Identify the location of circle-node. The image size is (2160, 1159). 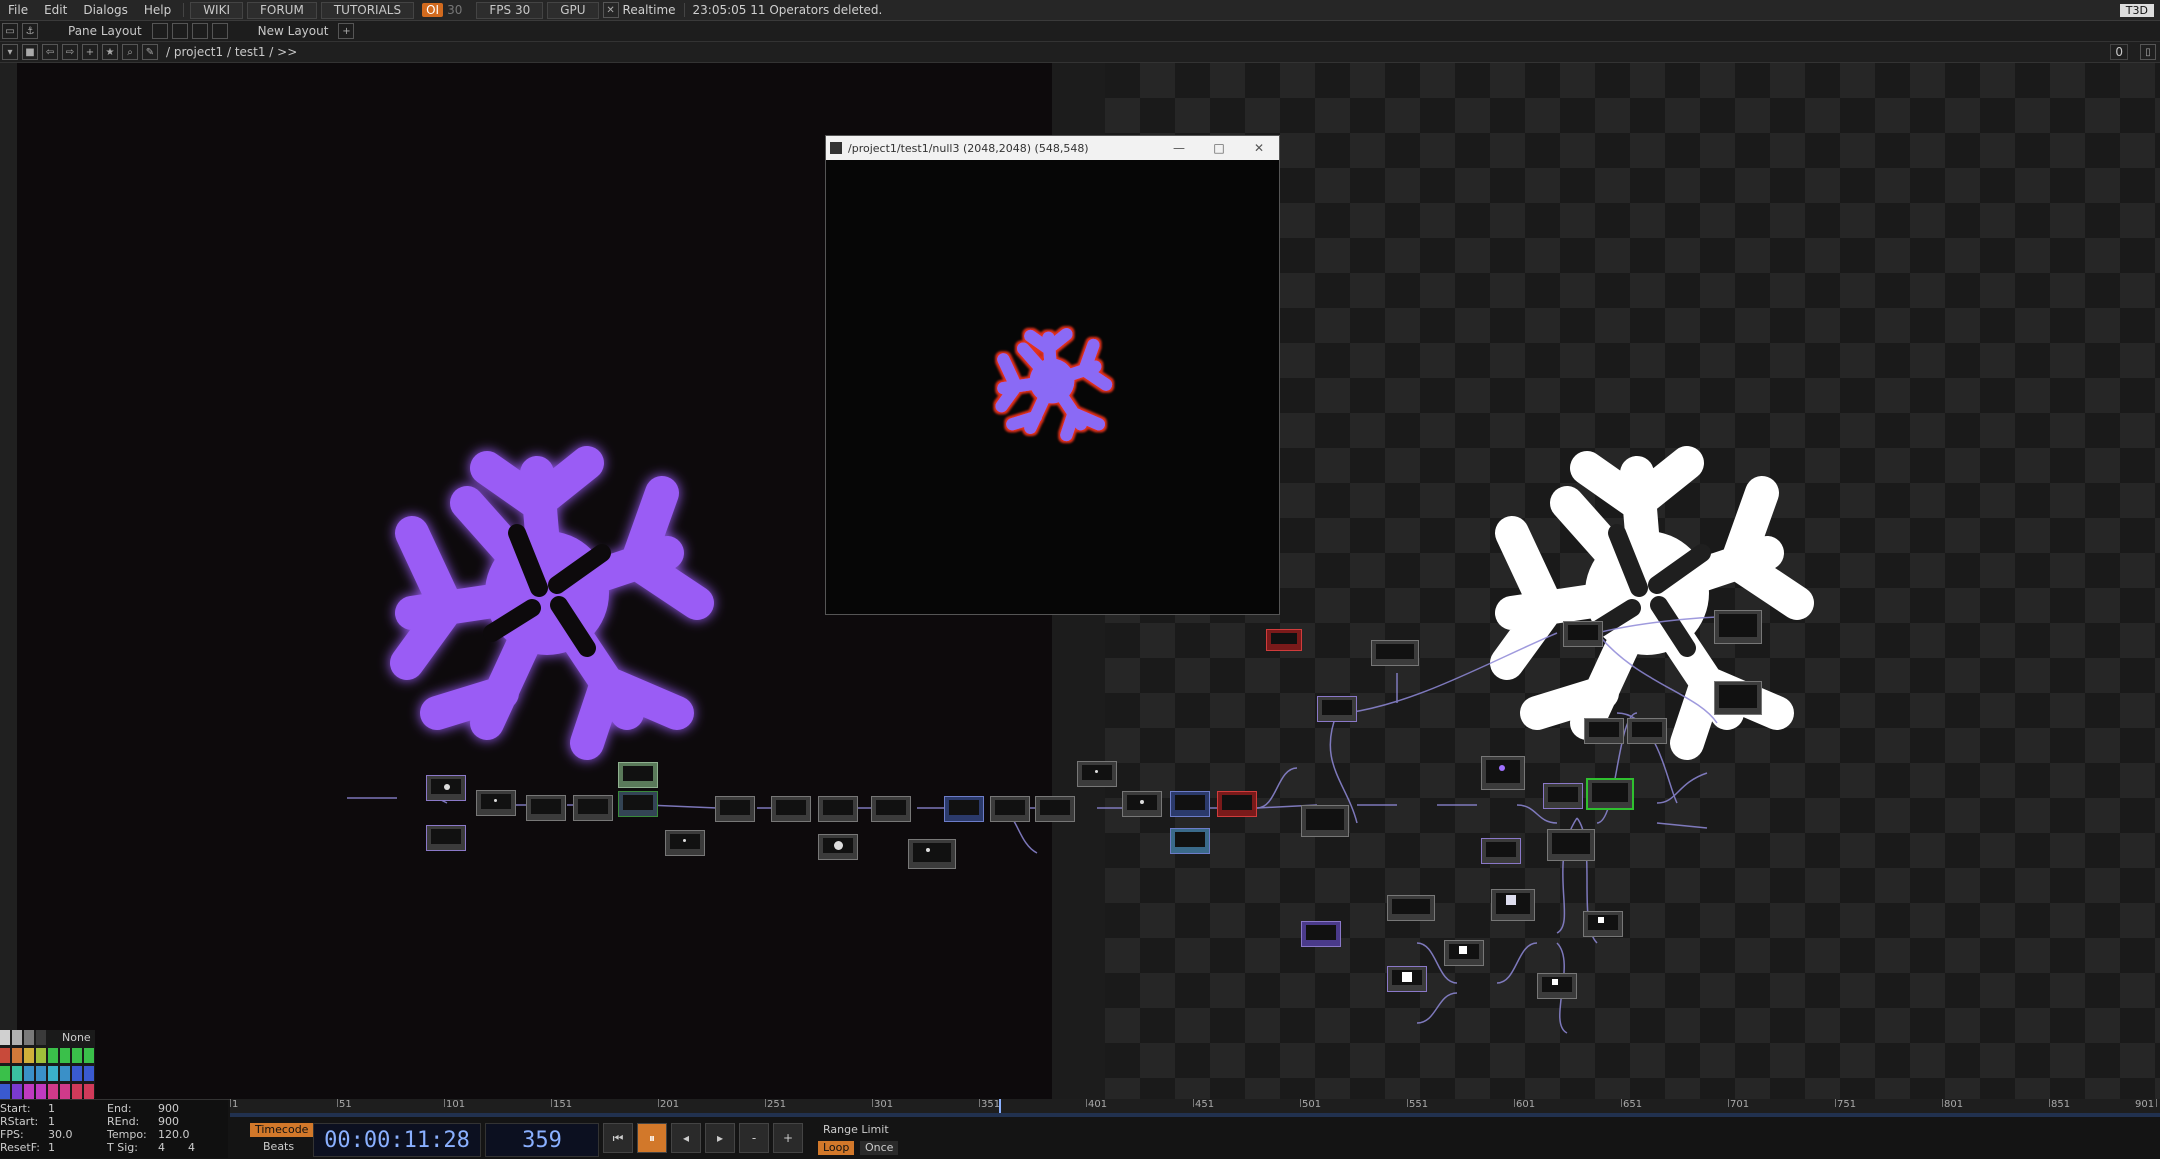
(838, 847).